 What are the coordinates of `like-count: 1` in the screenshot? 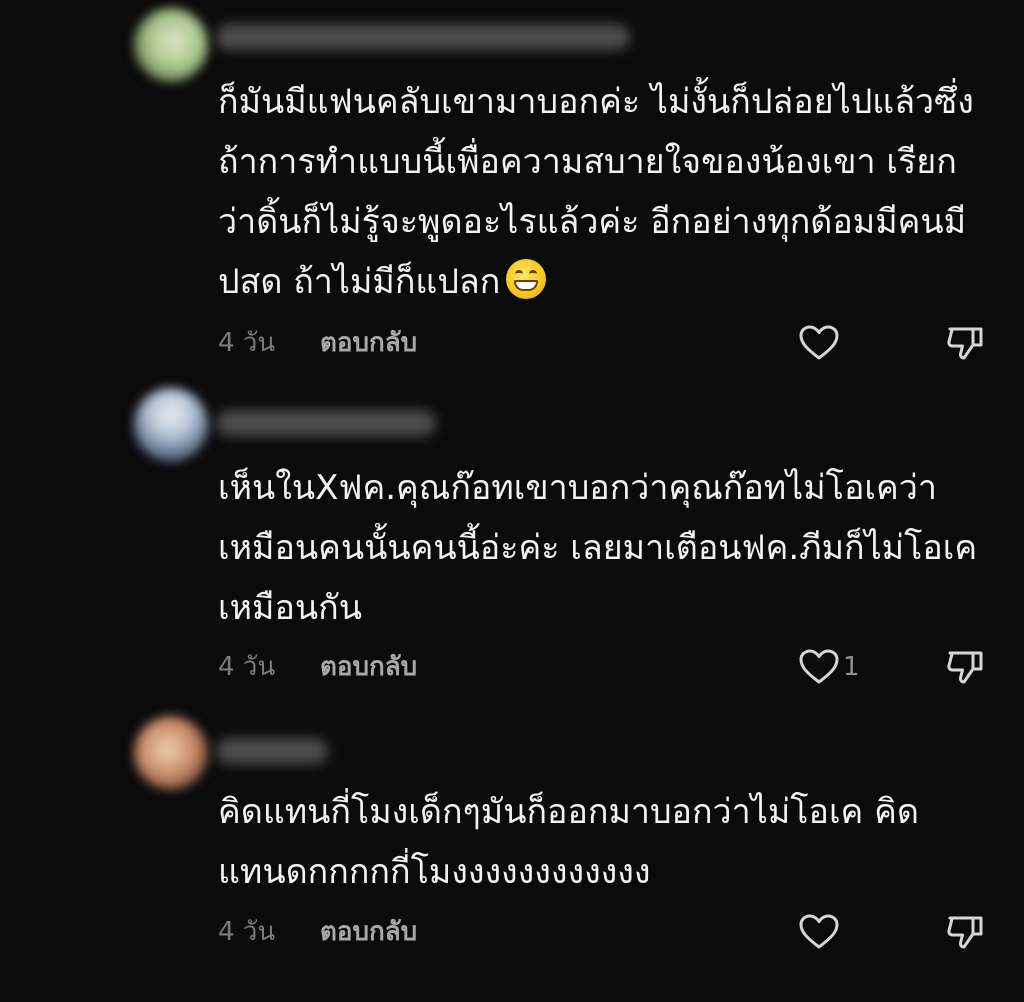 It's located at (851, 667).